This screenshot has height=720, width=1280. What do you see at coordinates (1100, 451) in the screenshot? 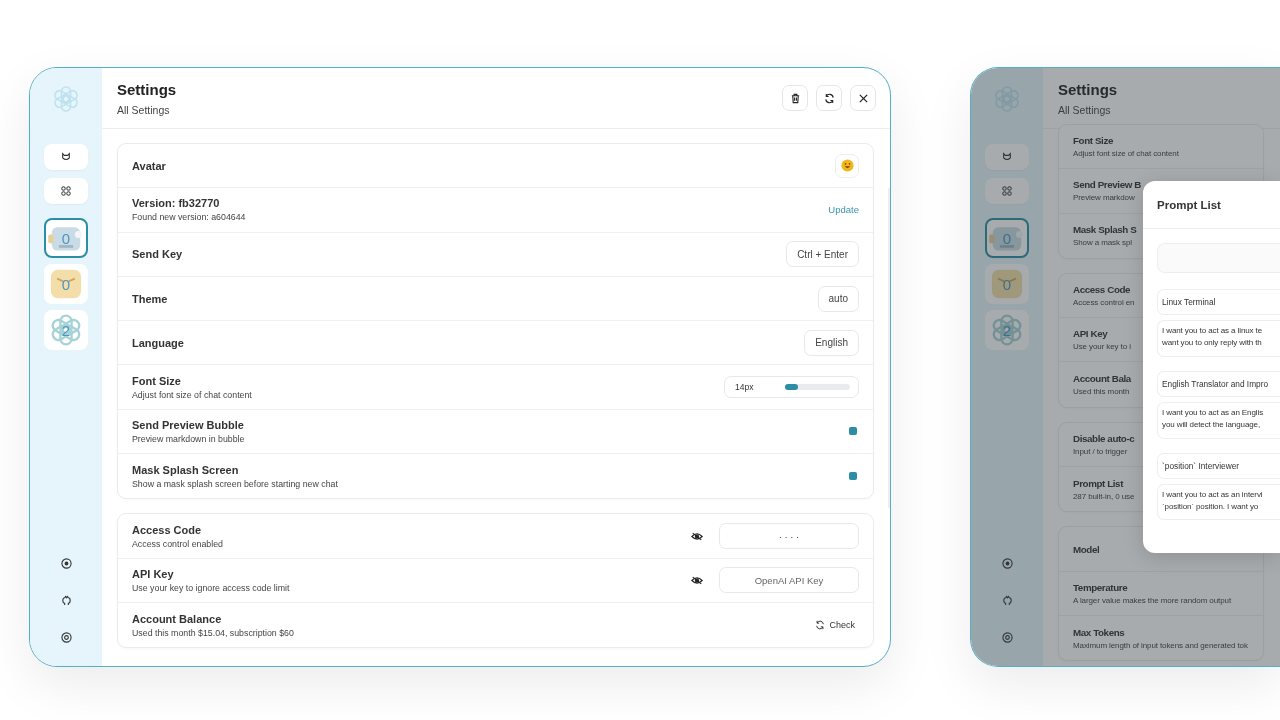
I see `setting-description: Input / to trigger` at bounding box center [1100, 451].